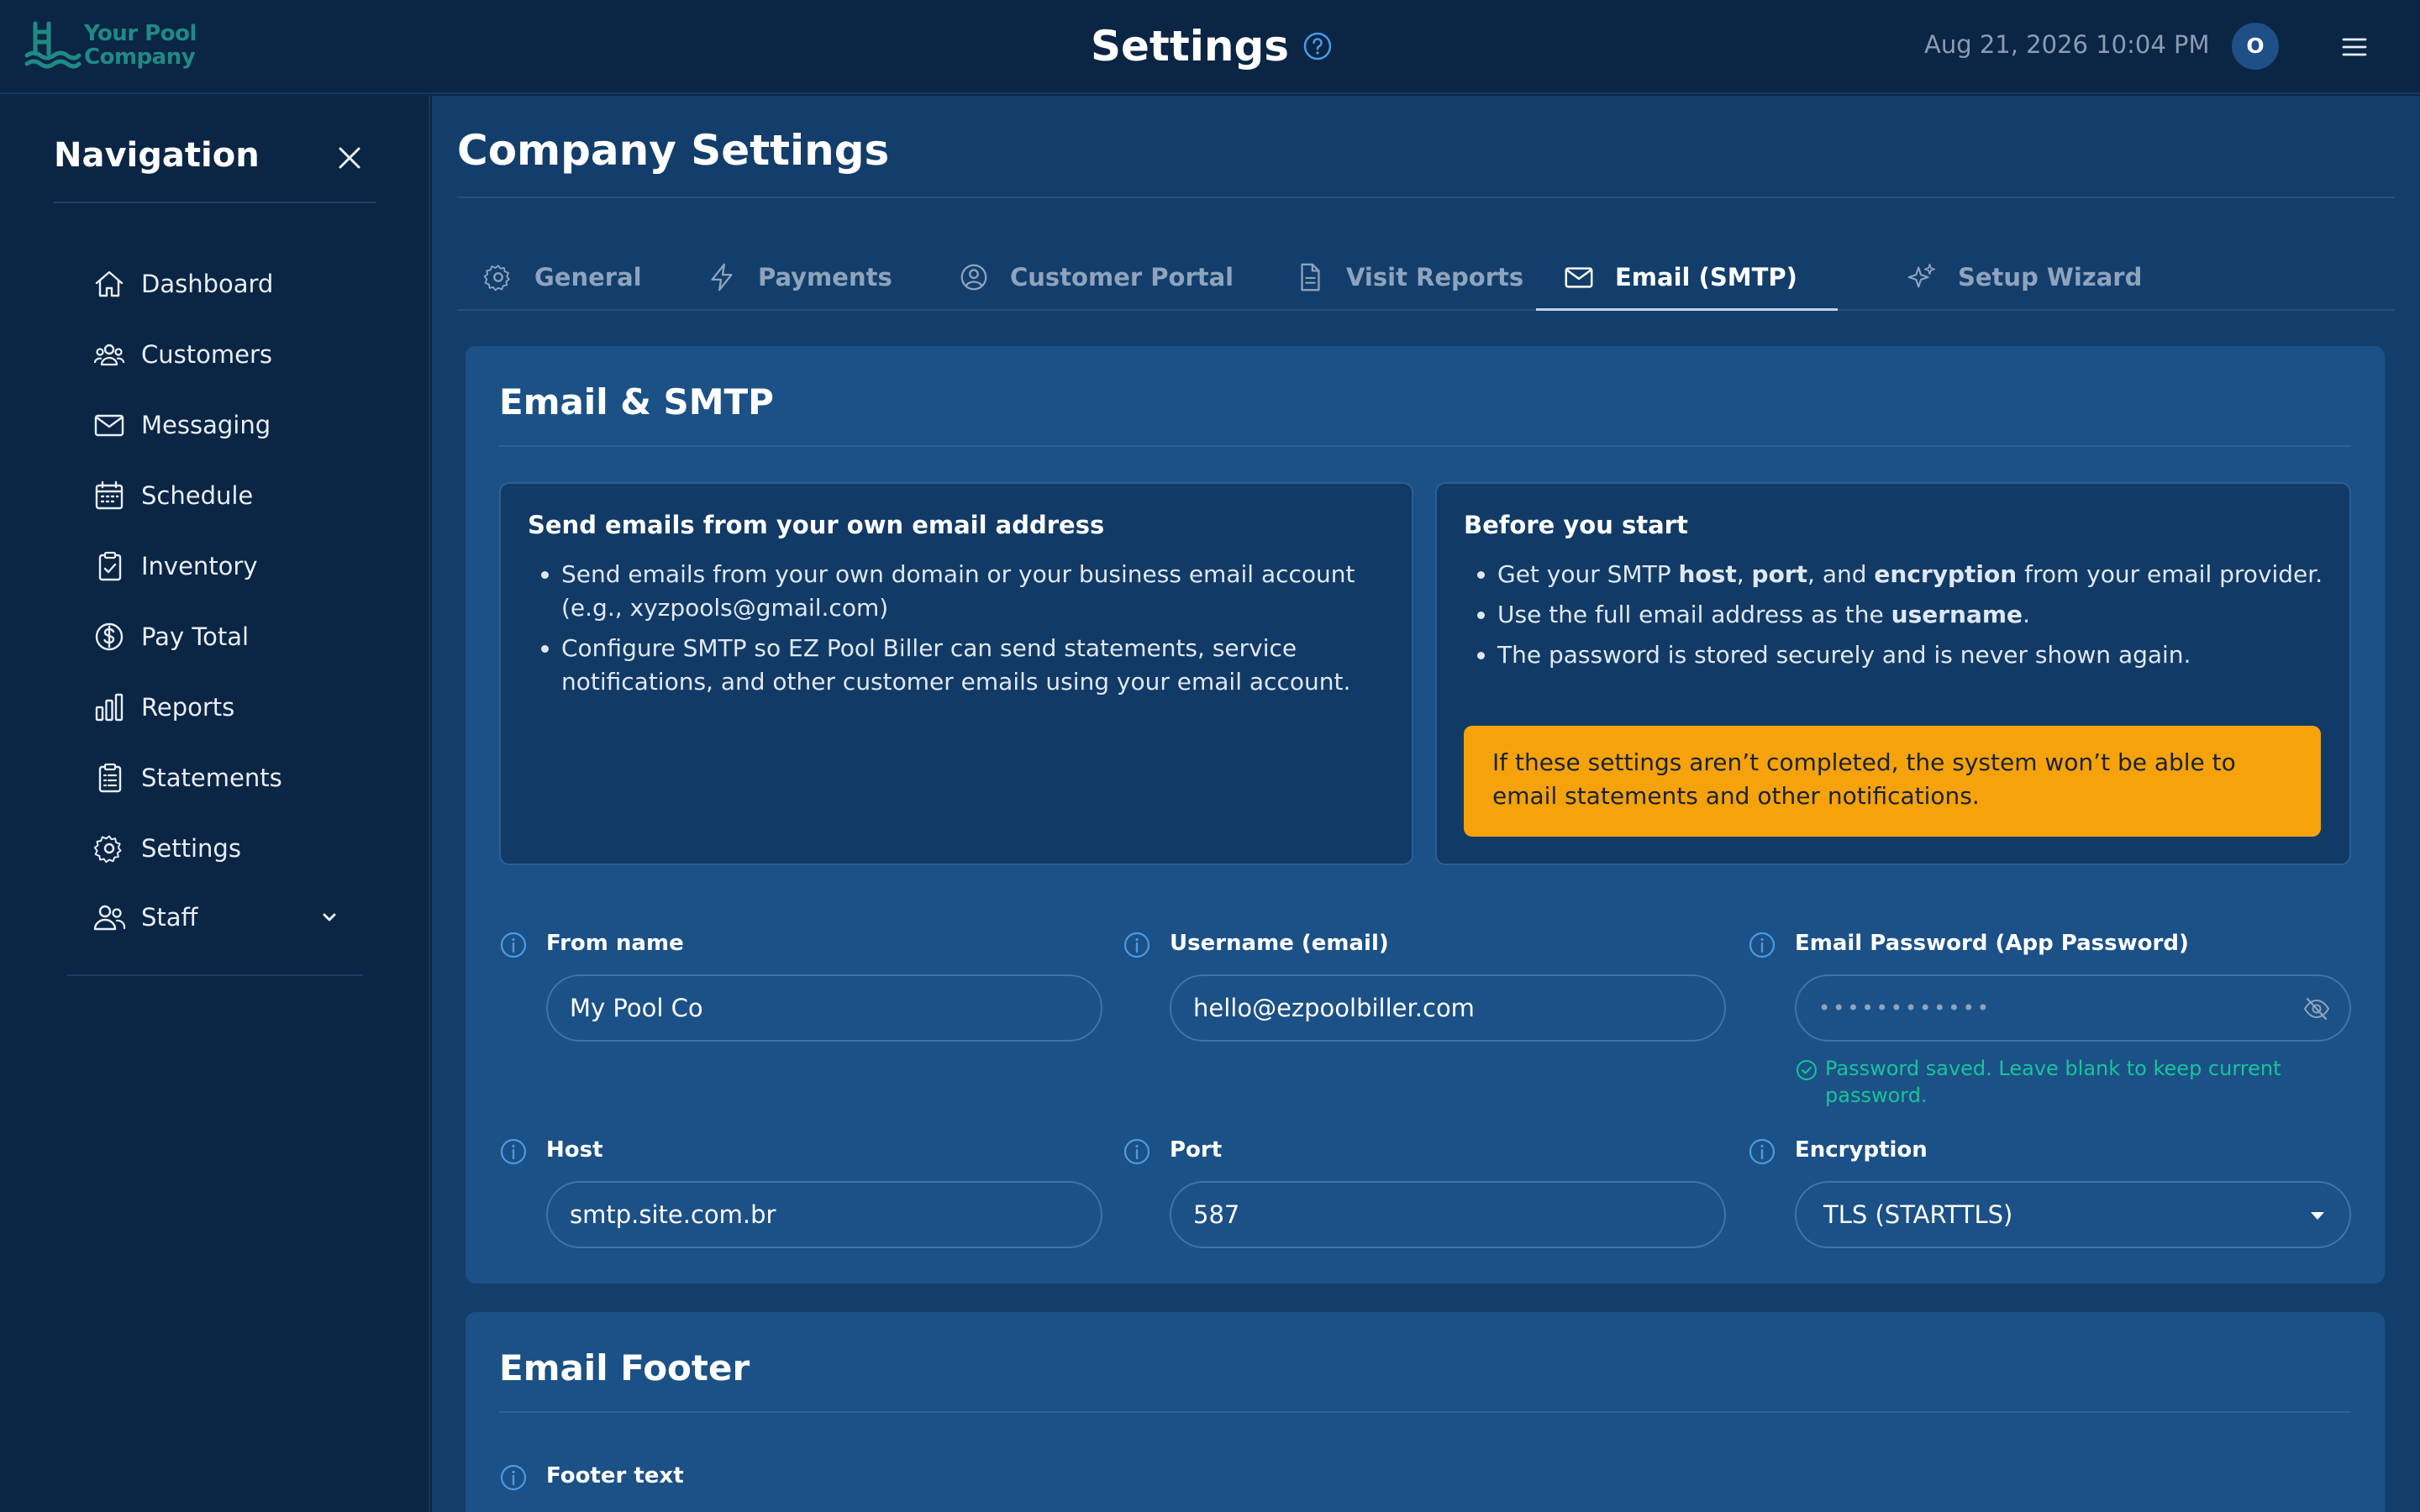 This screenshot has height=1512, width=2420. Describe the element at coordinates (973, 277) in the screenshot. I see `user-circle-icon` at that location.